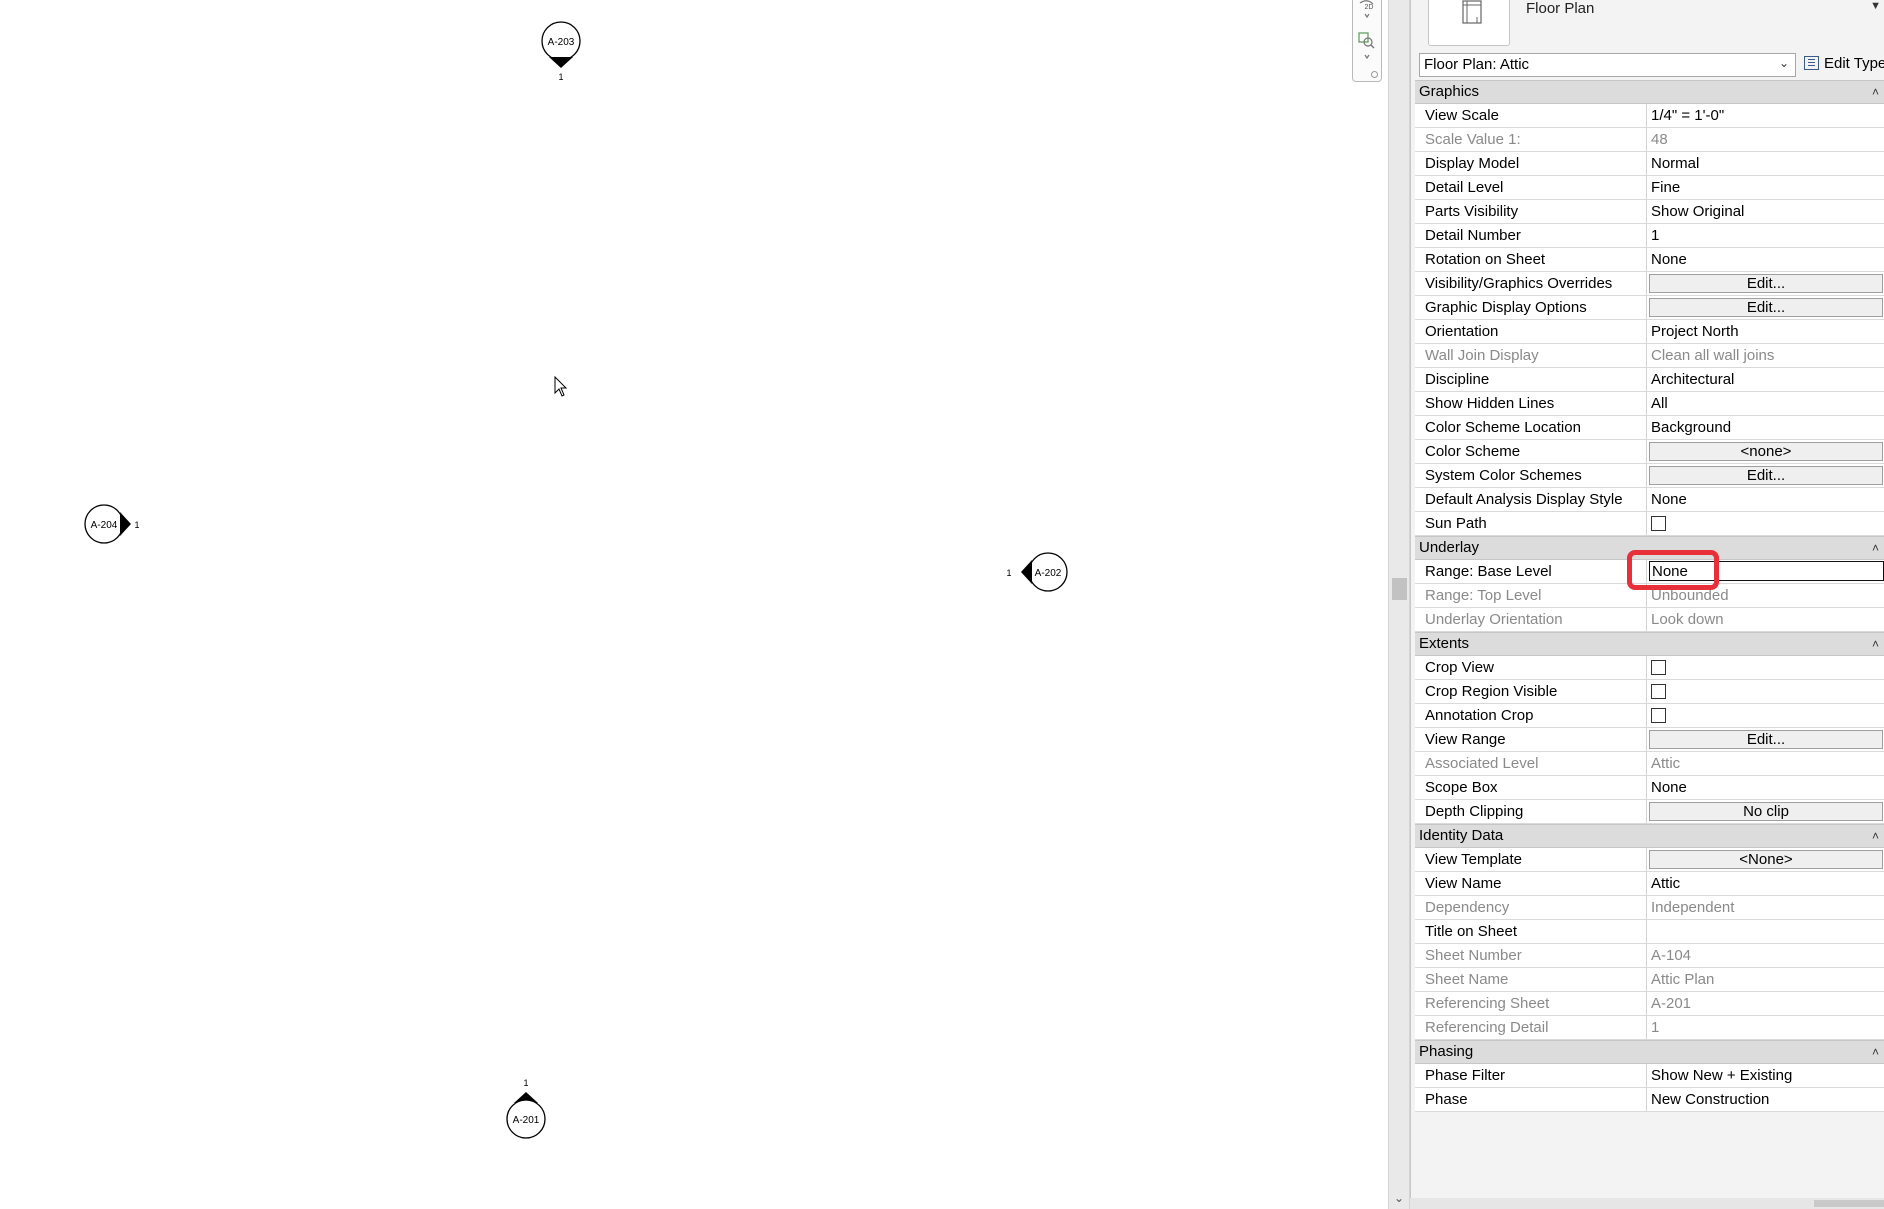  I want to click on elevation-marker-a-204: A-204 1, so click(116, 525).